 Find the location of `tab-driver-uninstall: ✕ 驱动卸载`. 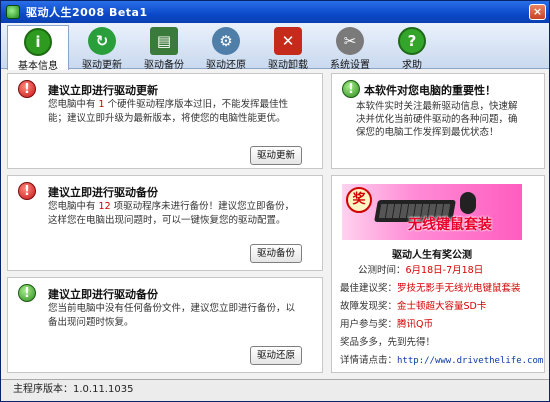

tab-driver-uninstall: ✕ 驱动卸载 is located at coordinates (288, 48).